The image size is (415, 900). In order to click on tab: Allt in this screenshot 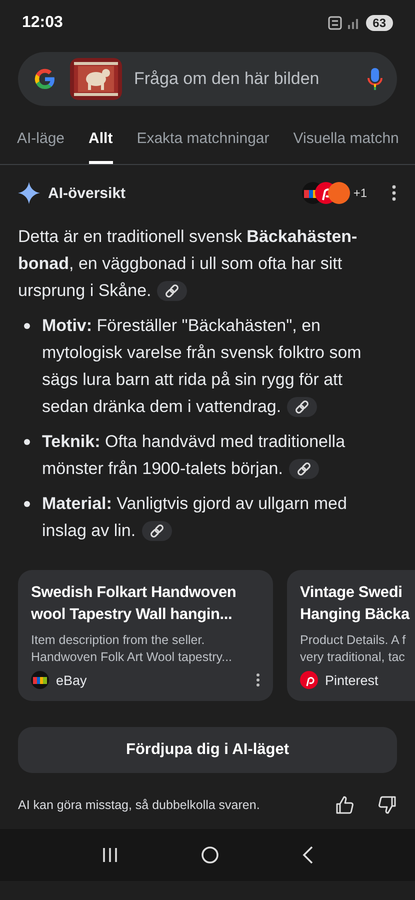, I will do `click(100, 147)`.